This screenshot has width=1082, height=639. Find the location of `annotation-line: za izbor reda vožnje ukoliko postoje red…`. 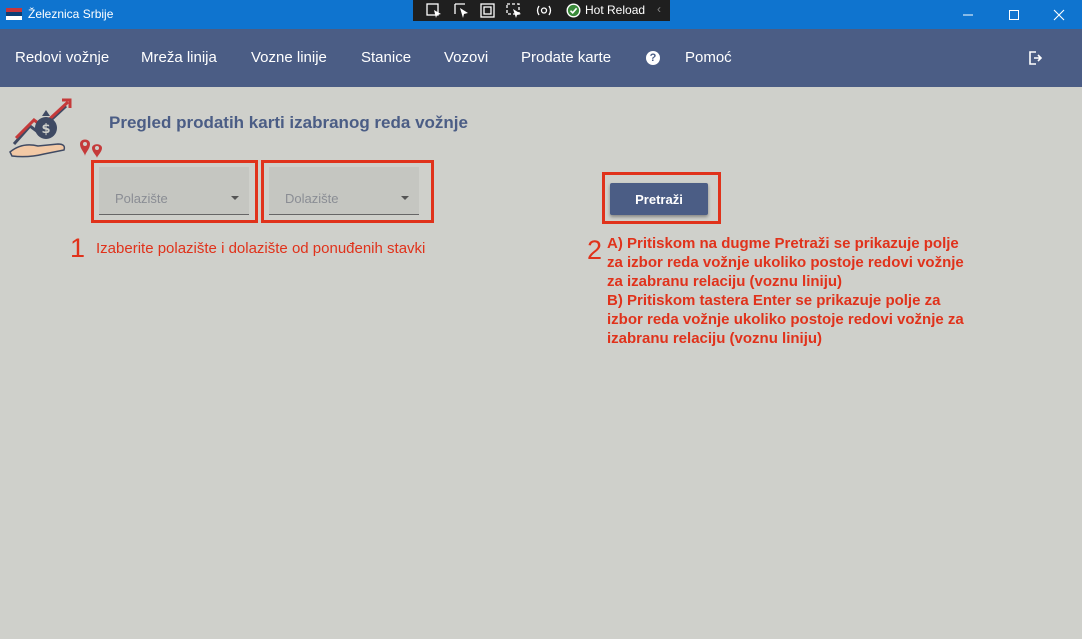

annotation-line: za izbor reda vožnje ukoliko postoje red… is located at coordinates (785, 262).